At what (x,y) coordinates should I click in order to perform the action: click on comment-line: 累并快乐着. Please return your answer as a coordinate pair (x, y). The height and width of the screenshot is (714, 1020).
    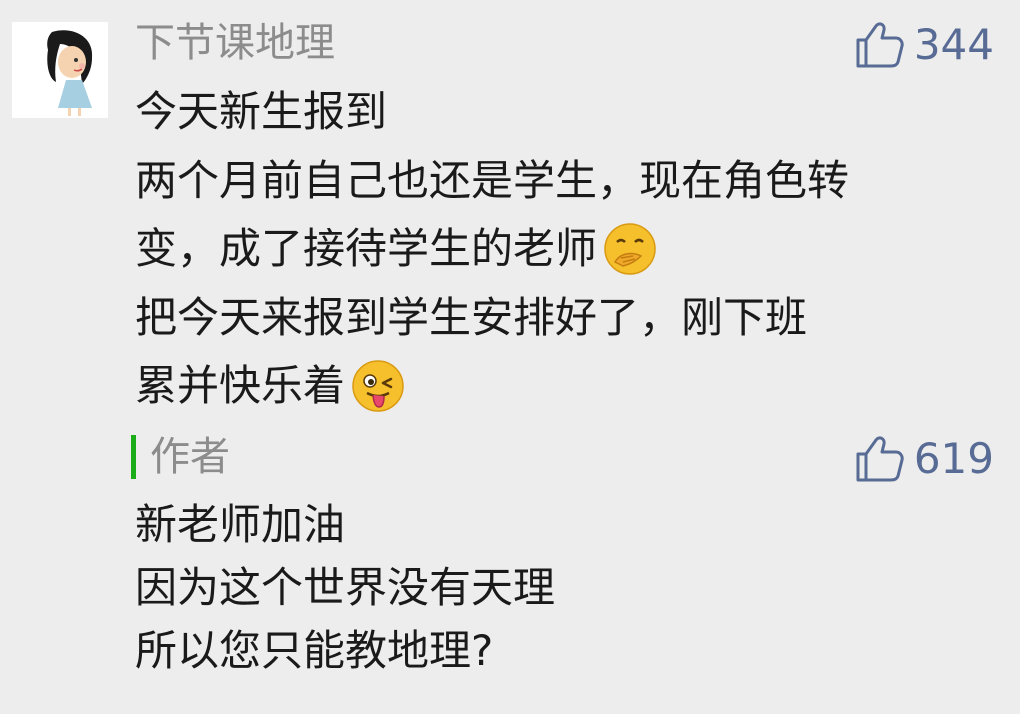
    Looking at the image, I should click on (565, 386).